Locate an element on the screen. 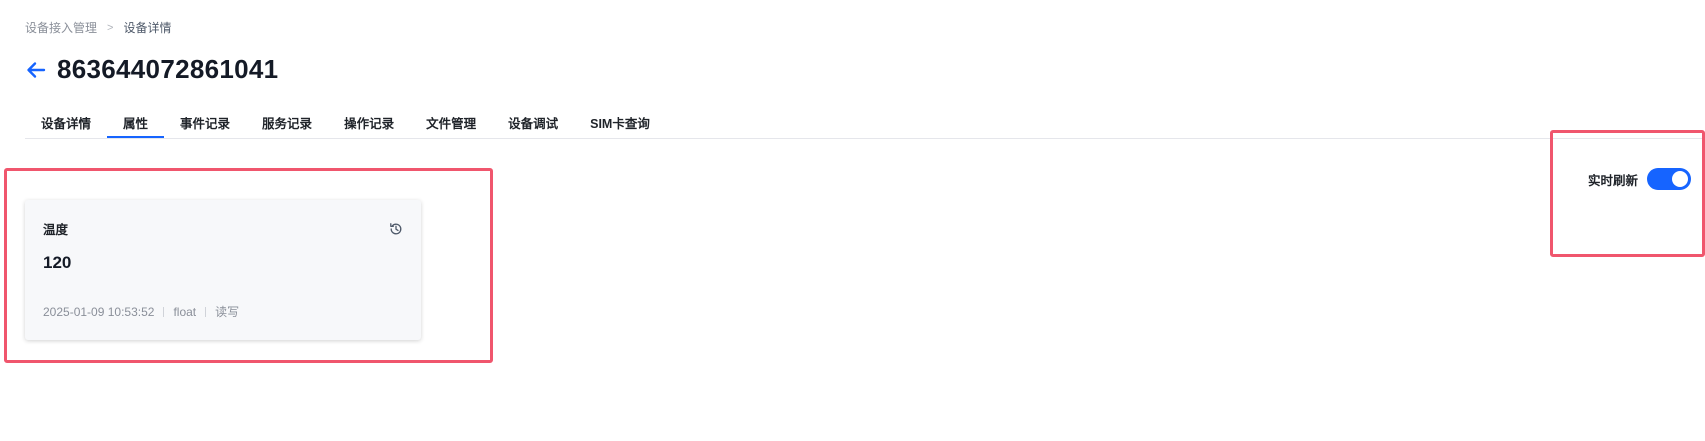  tab-label: 属性 is located at coordinates (136, 124).